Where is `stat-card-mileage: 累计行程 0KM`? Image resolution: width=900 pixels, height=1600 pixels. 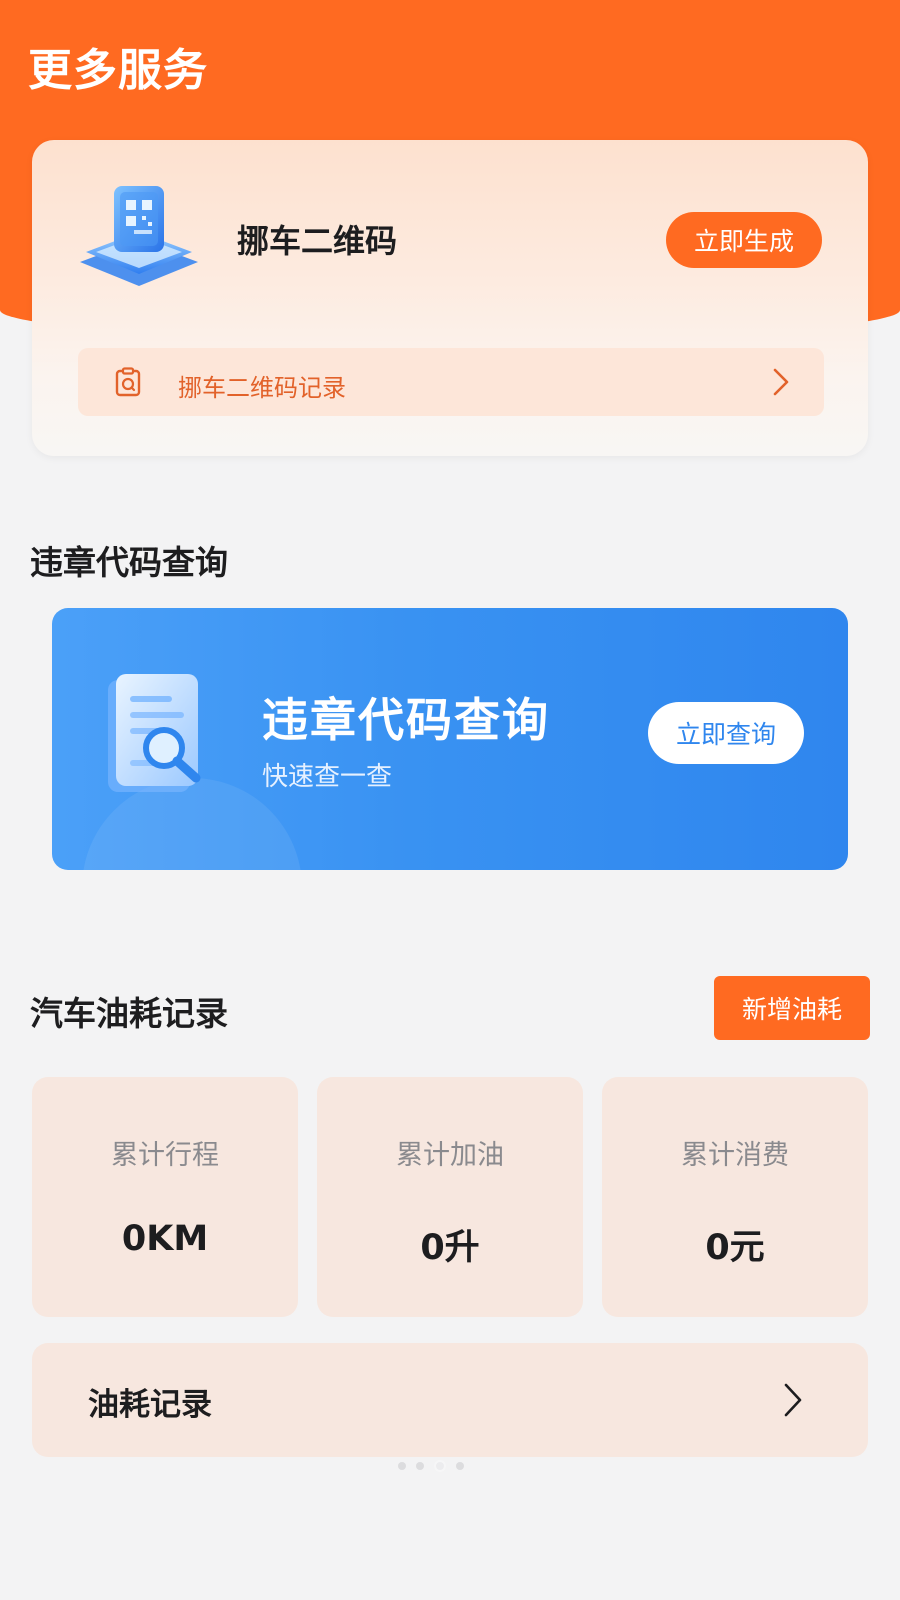
stat-card-mileage: 累计行程 0KM is located at coordinates (165, 1197).